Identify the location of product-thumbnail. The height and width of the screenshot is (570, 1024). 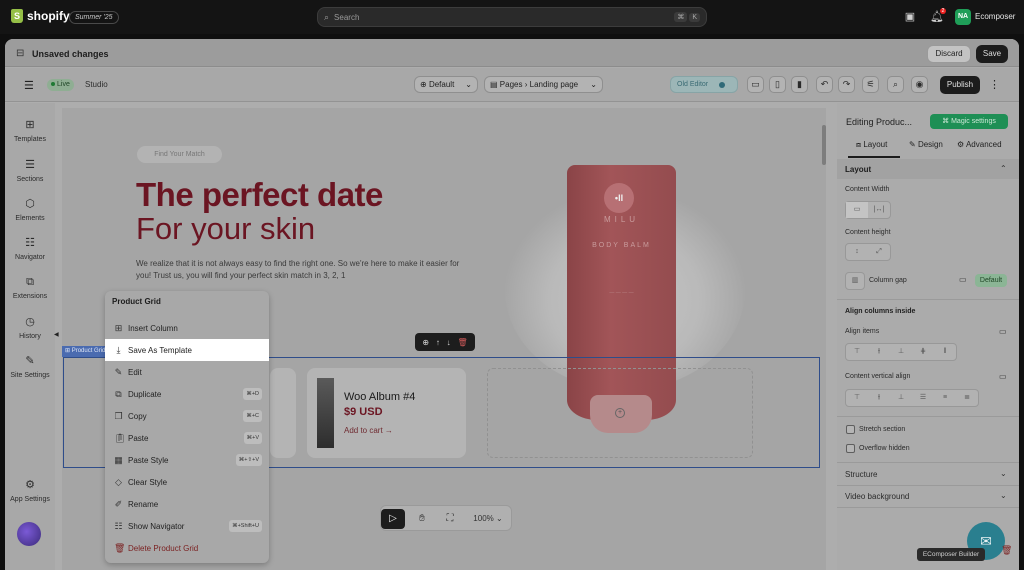
(325, 413).